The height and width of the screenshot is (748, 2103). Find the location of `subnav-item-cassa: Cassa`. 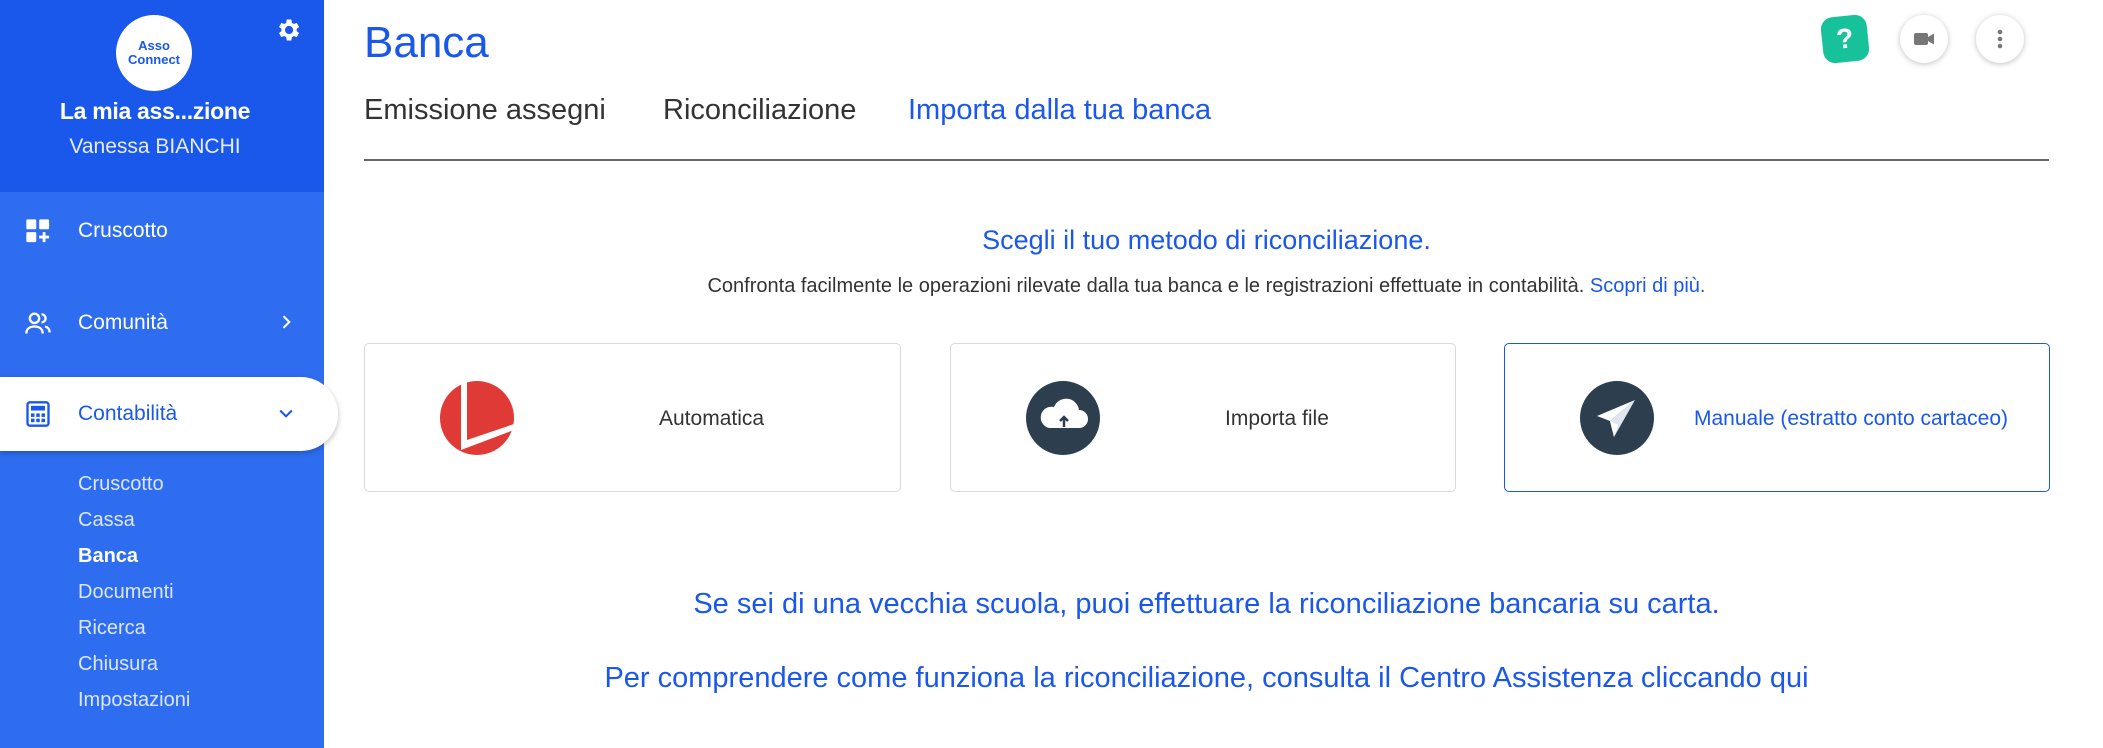

subnav-item-cassa: Cassa is located at coordinates (134, 520).